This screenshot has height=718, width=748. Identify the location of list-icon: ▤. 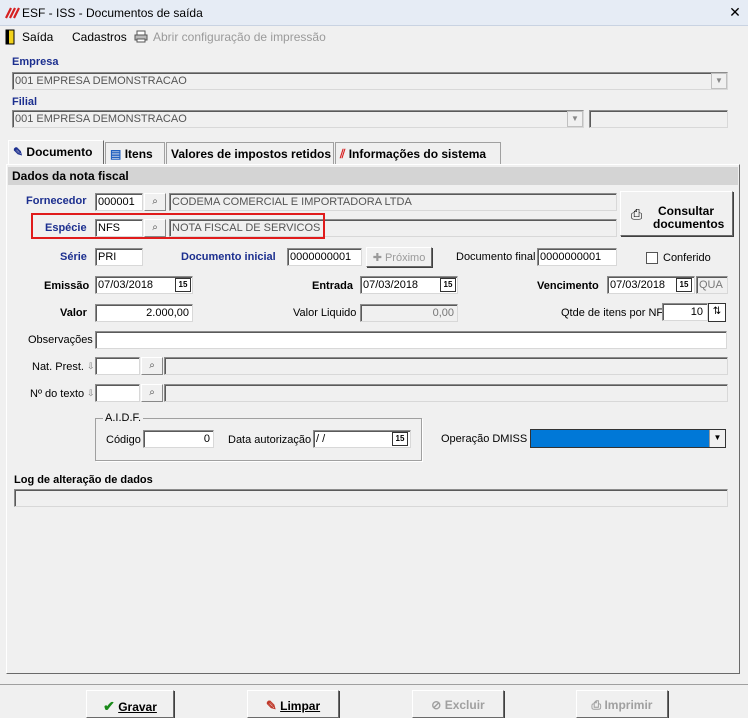
(116, 154).